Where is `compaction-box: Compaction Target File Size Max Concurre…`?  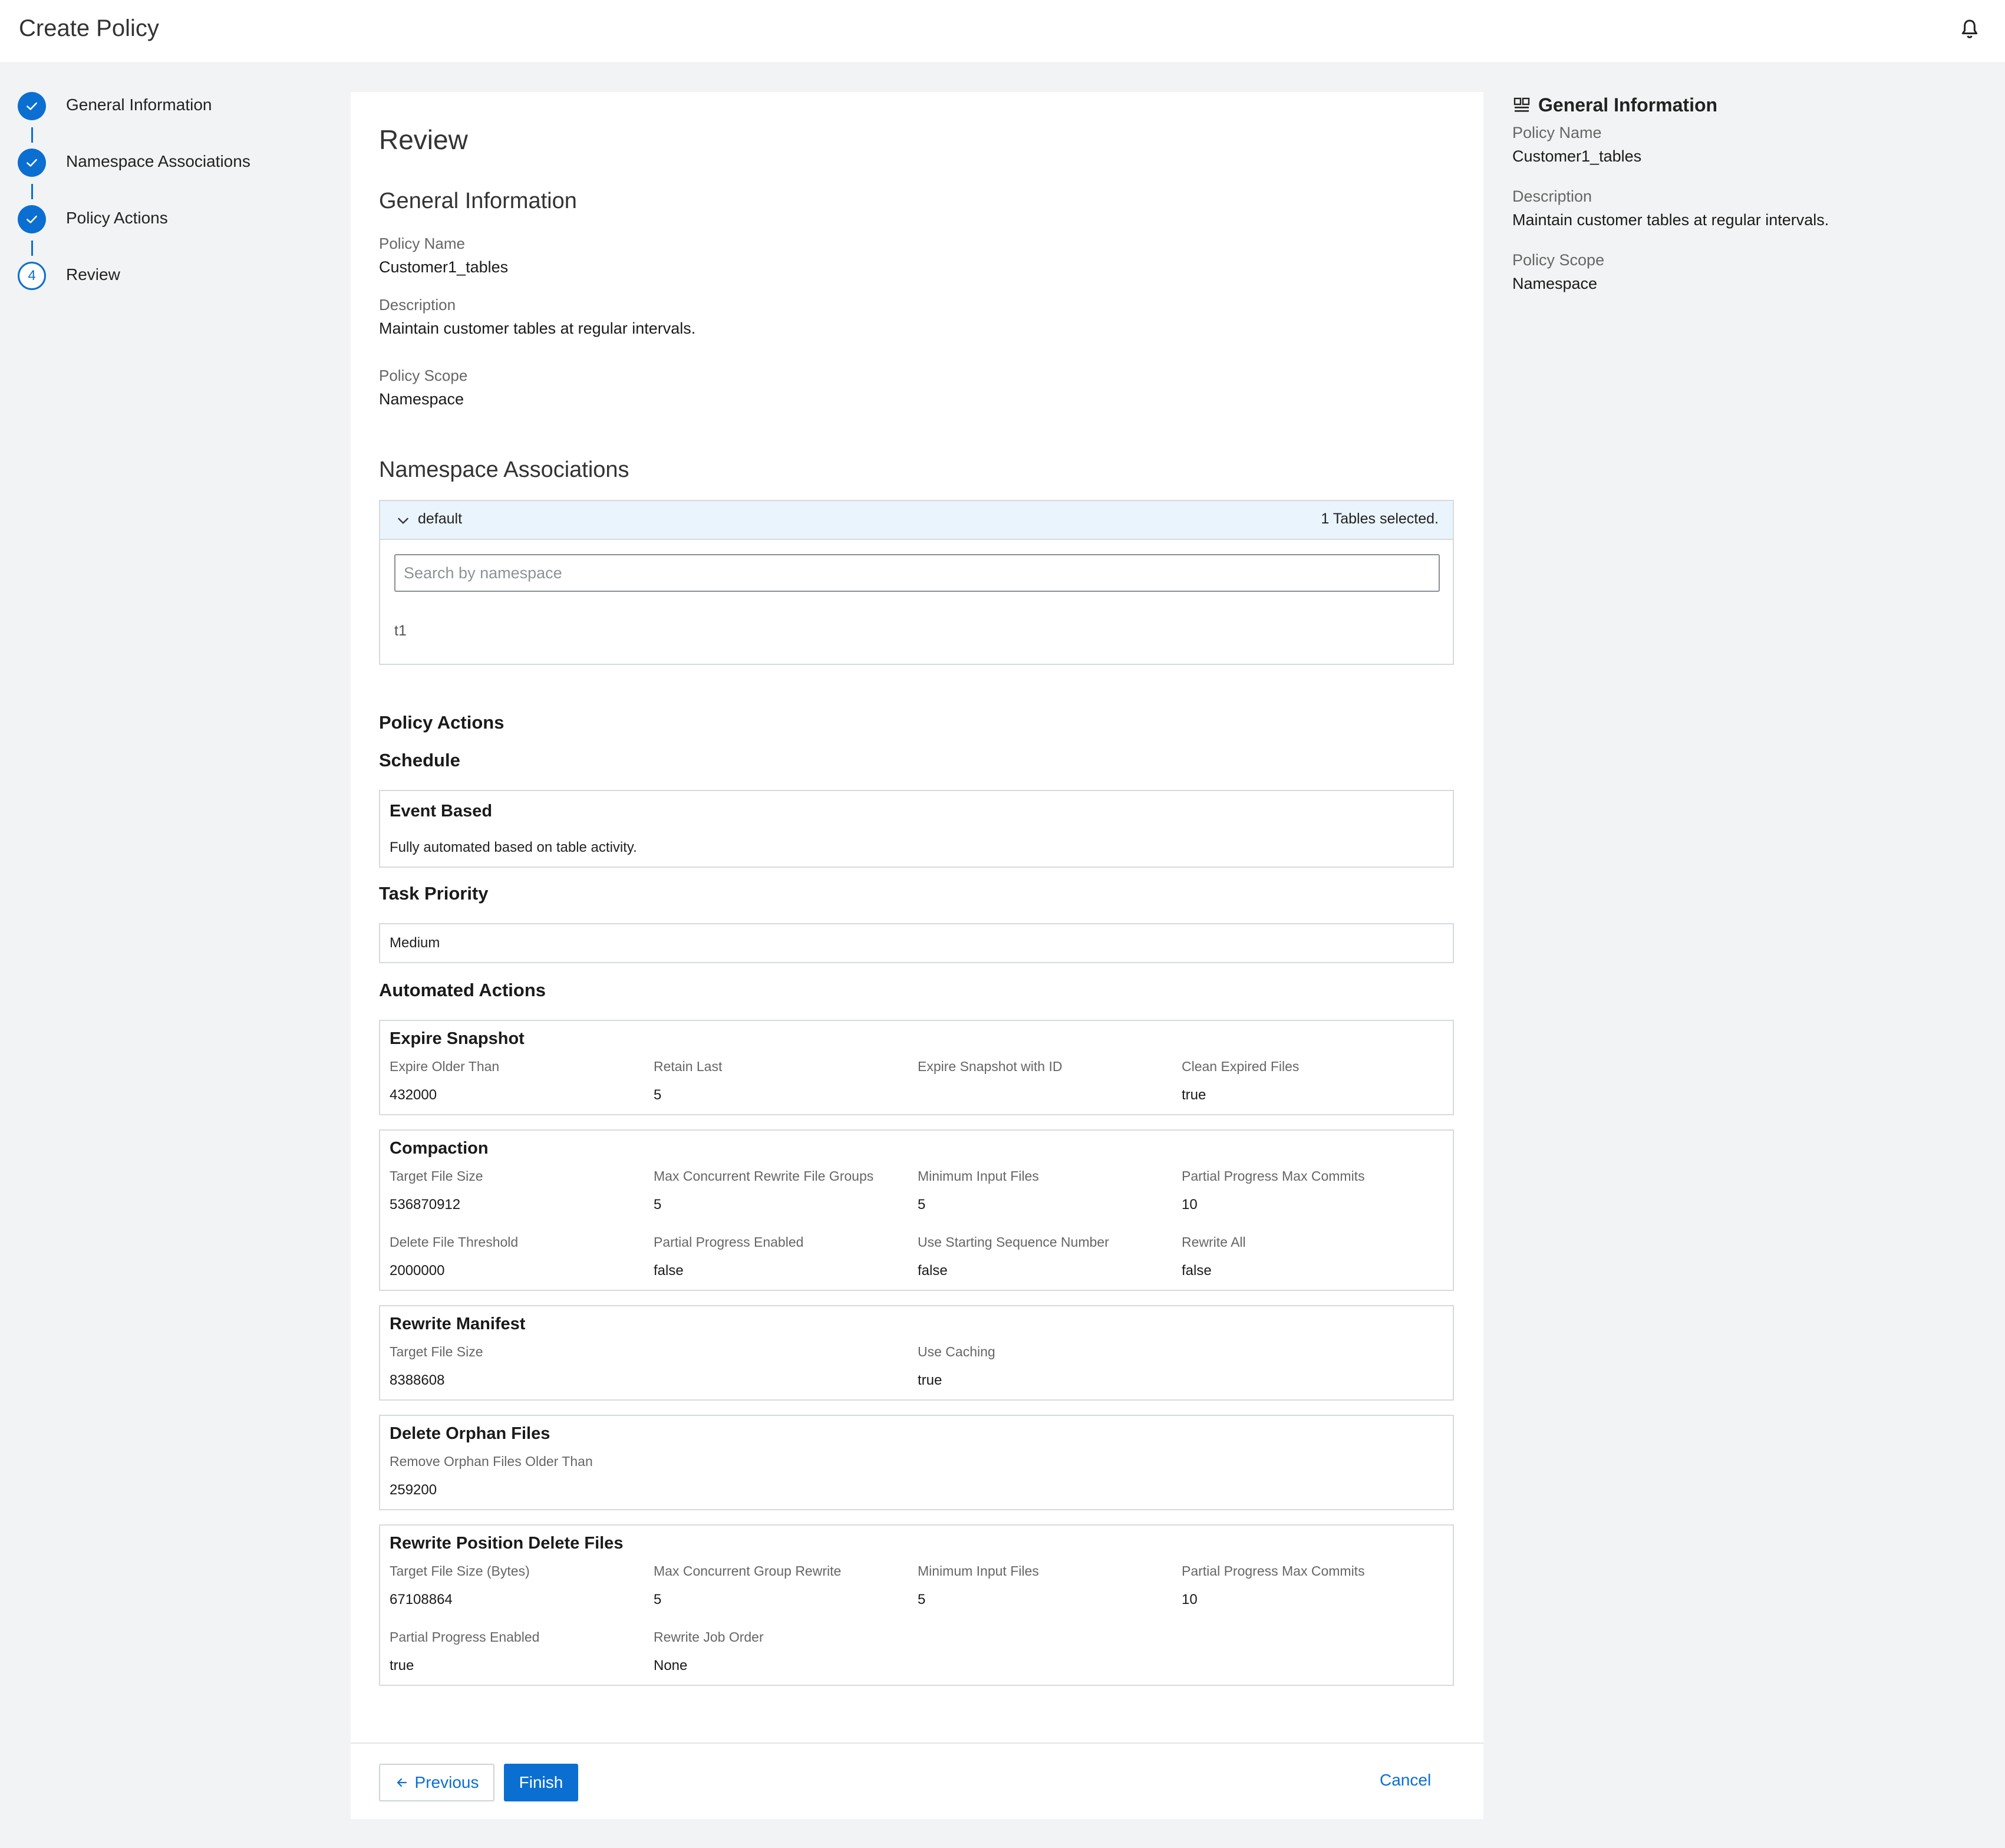
compaction-box: Compaction Target File Size Max Concurre… is located at coordinates (916, 1210).